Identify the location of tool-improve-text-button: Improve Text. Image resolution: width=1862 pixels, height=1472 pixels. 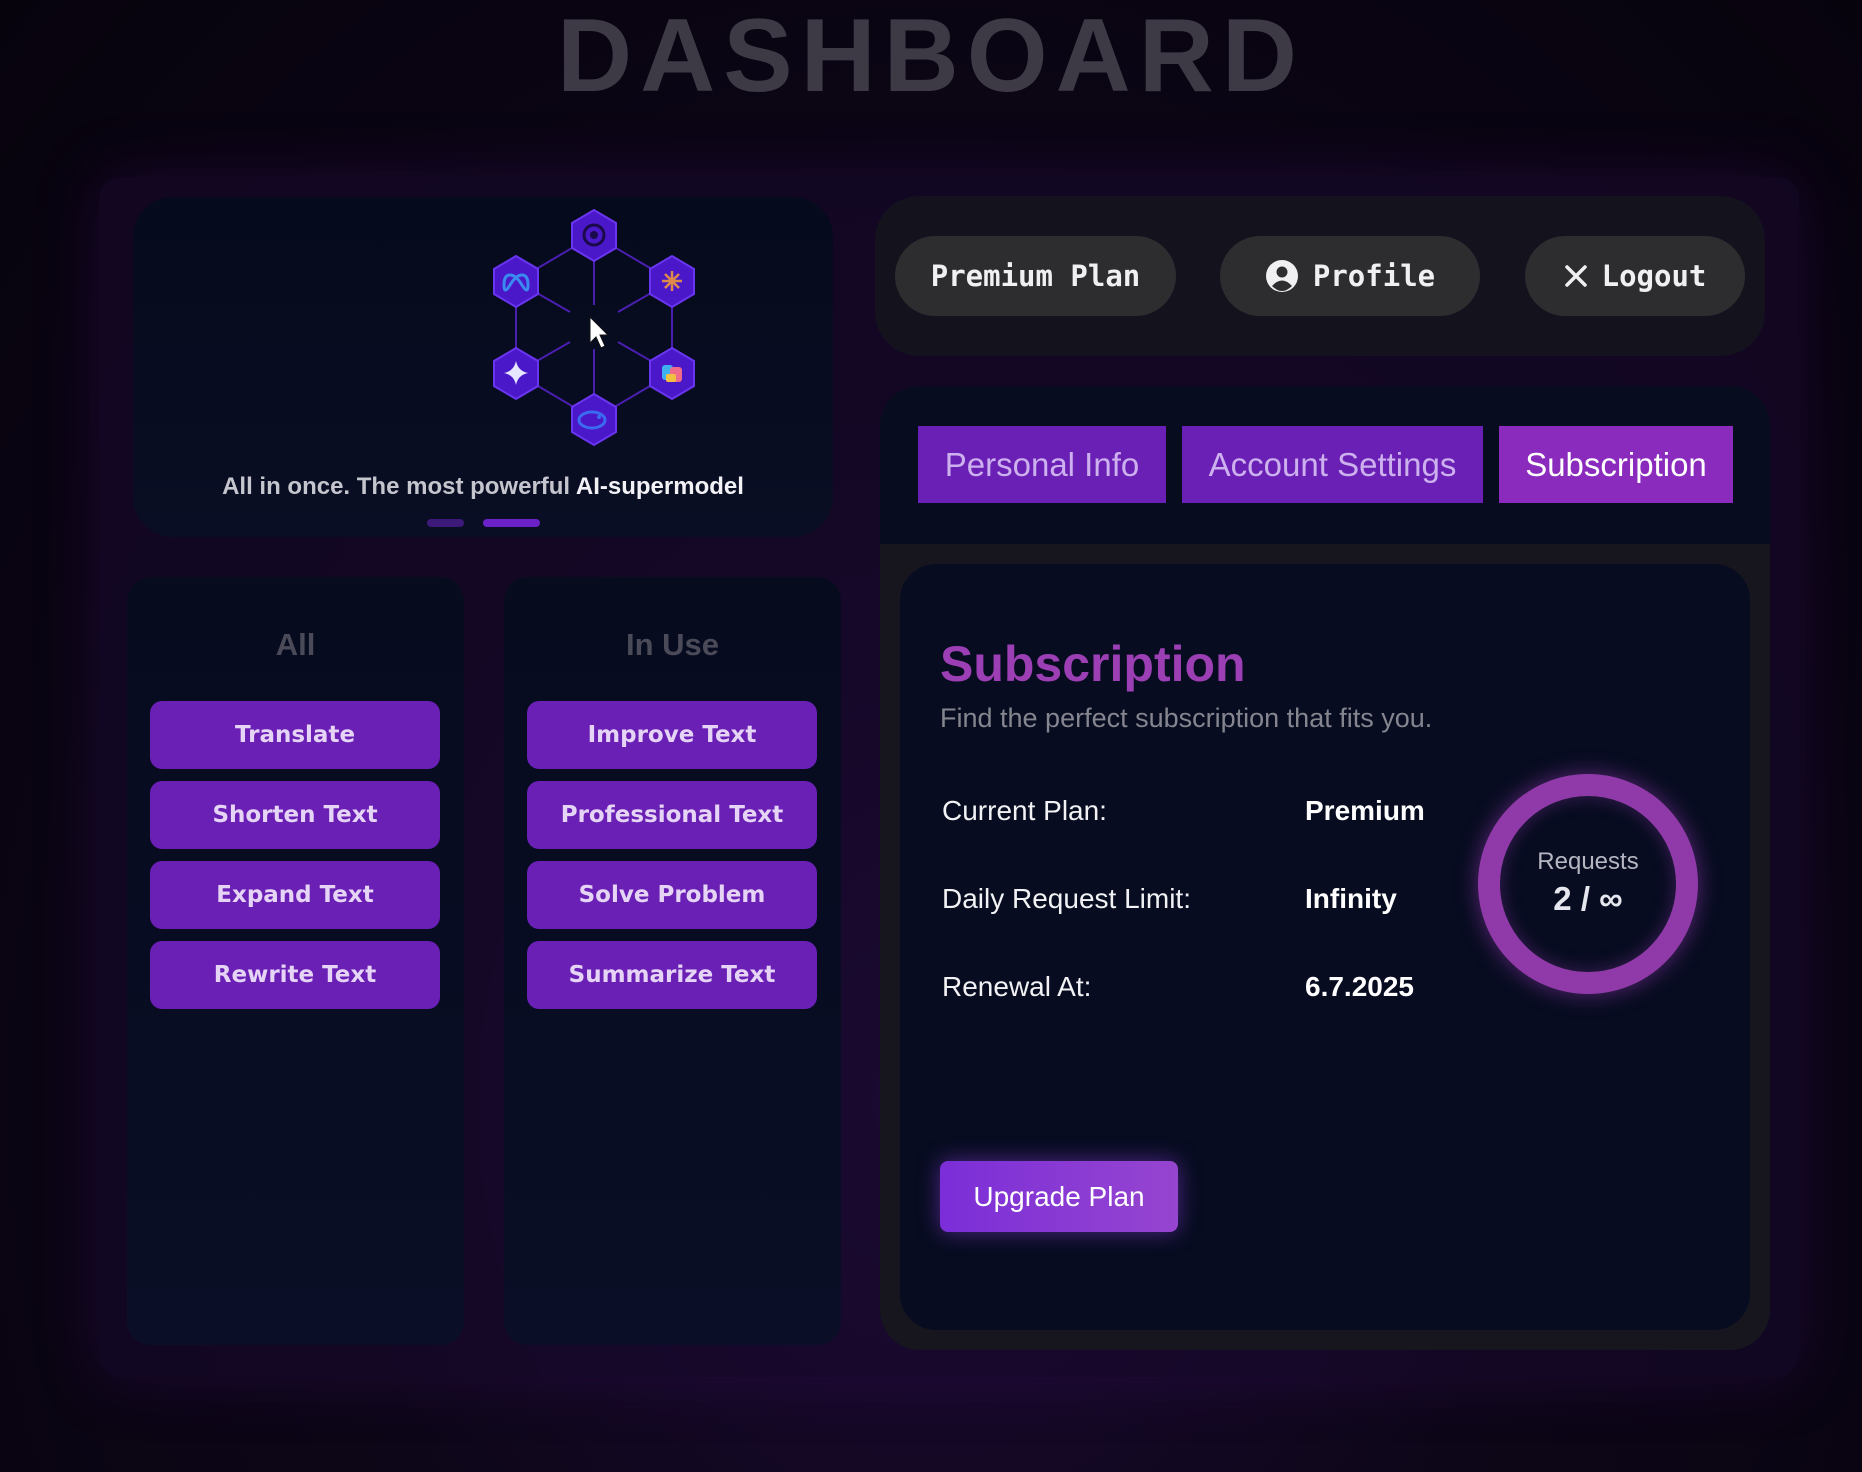
(672, 735).